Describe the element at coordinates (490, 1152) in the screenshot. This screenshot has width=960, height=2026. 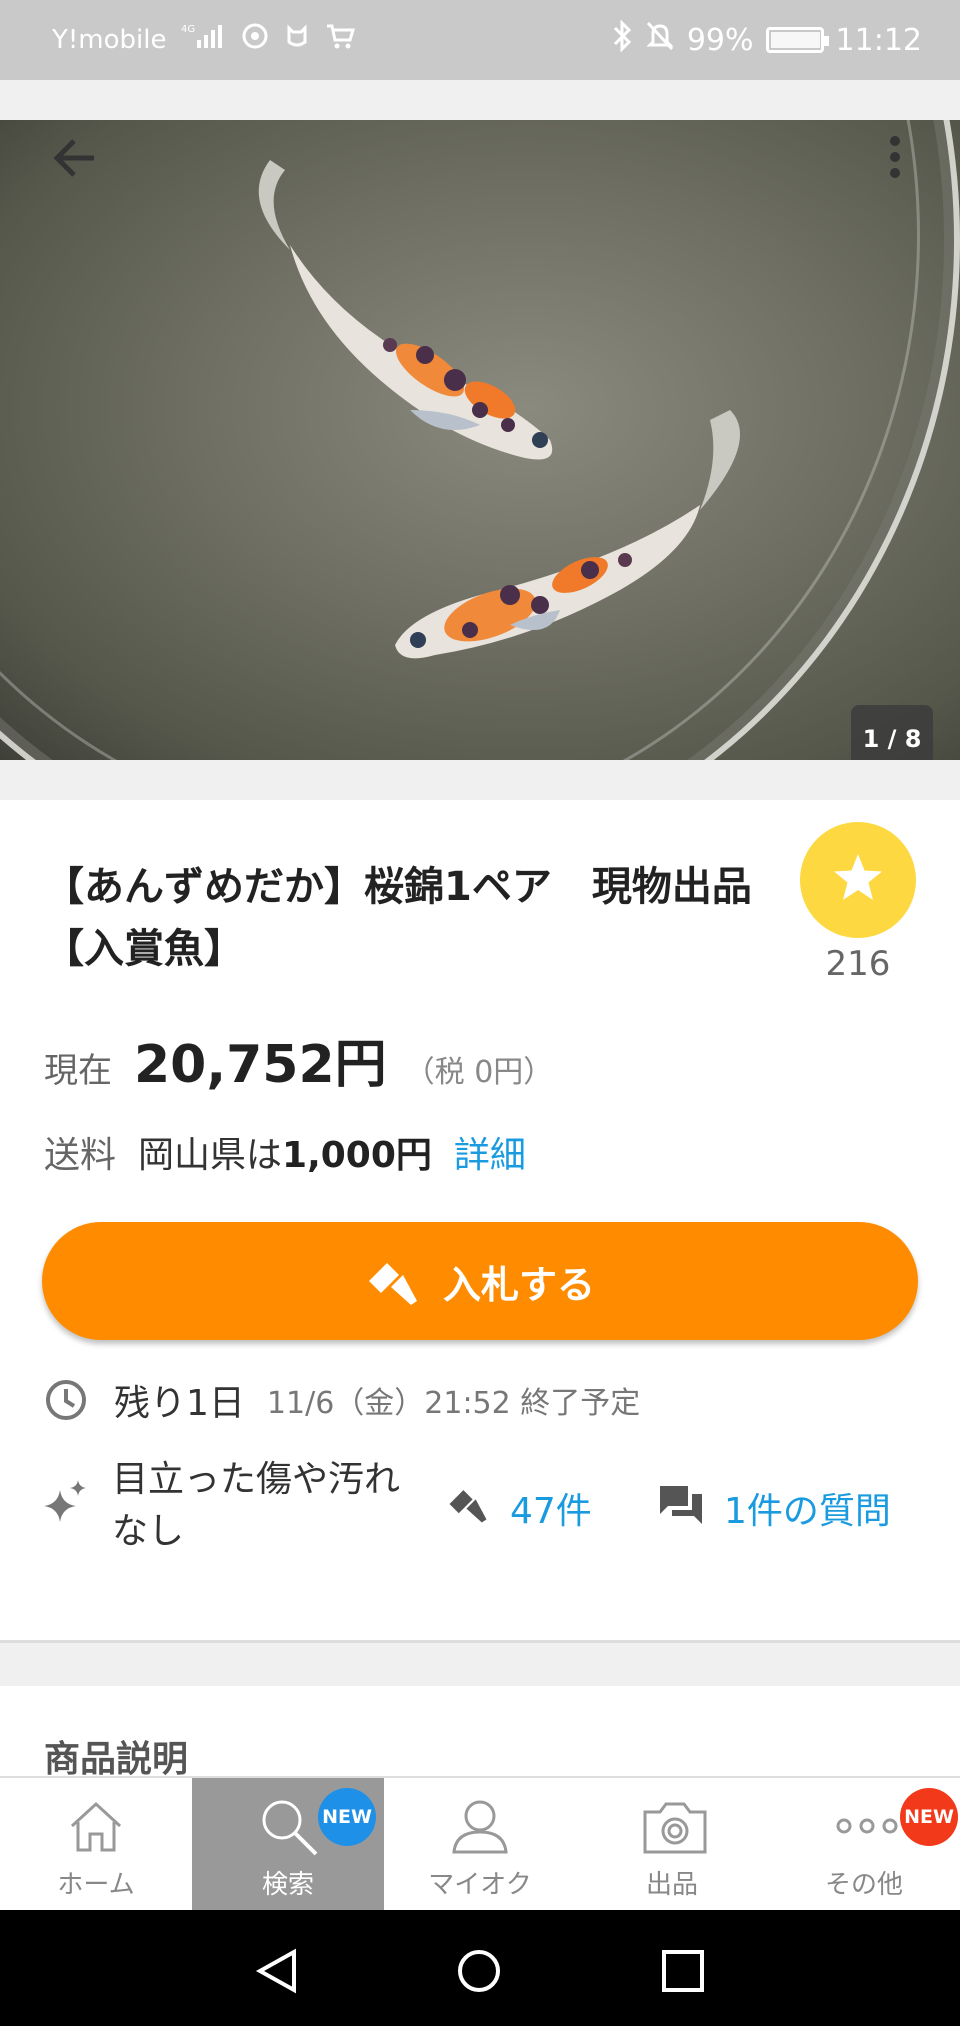
I see `shipping-detail-link: 詳細` at that location.